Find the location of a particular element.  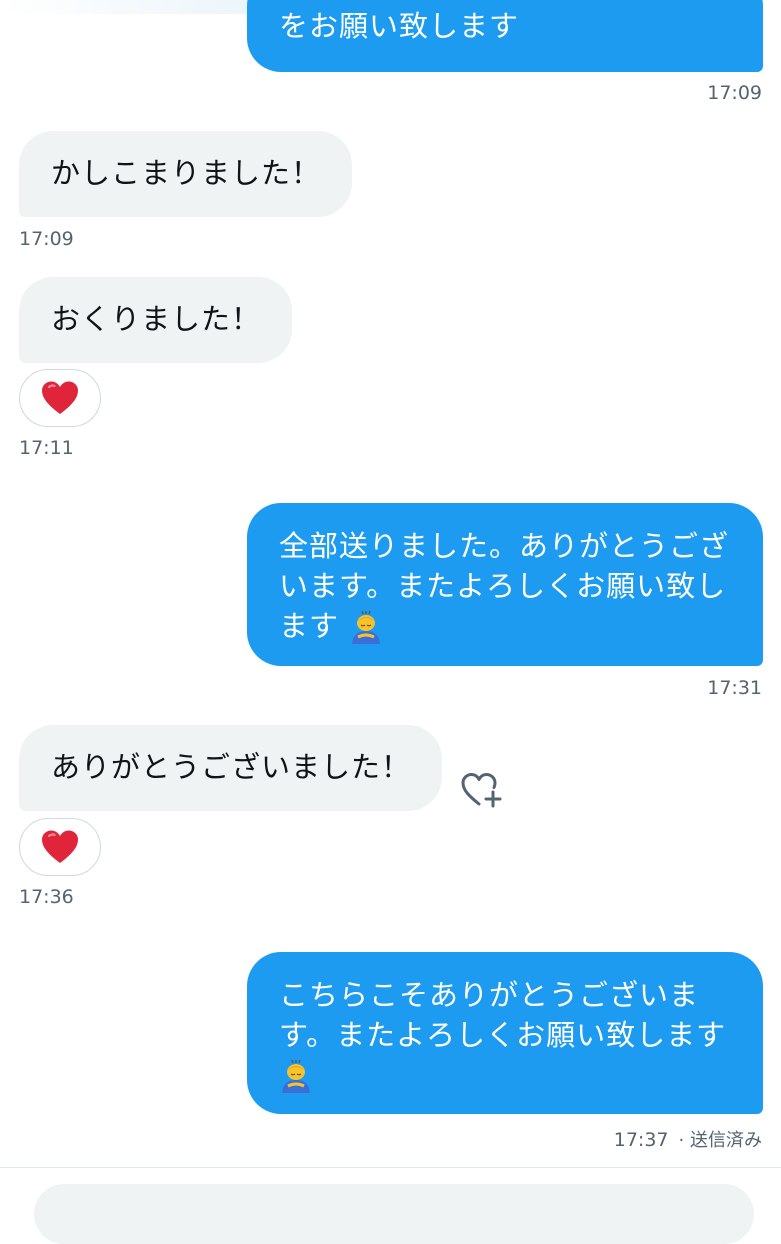

outgoing-message-bubble: 全部送りました。ありがとうござ います。またよろしくお願い致し ます is located at coordinates (505, 584).